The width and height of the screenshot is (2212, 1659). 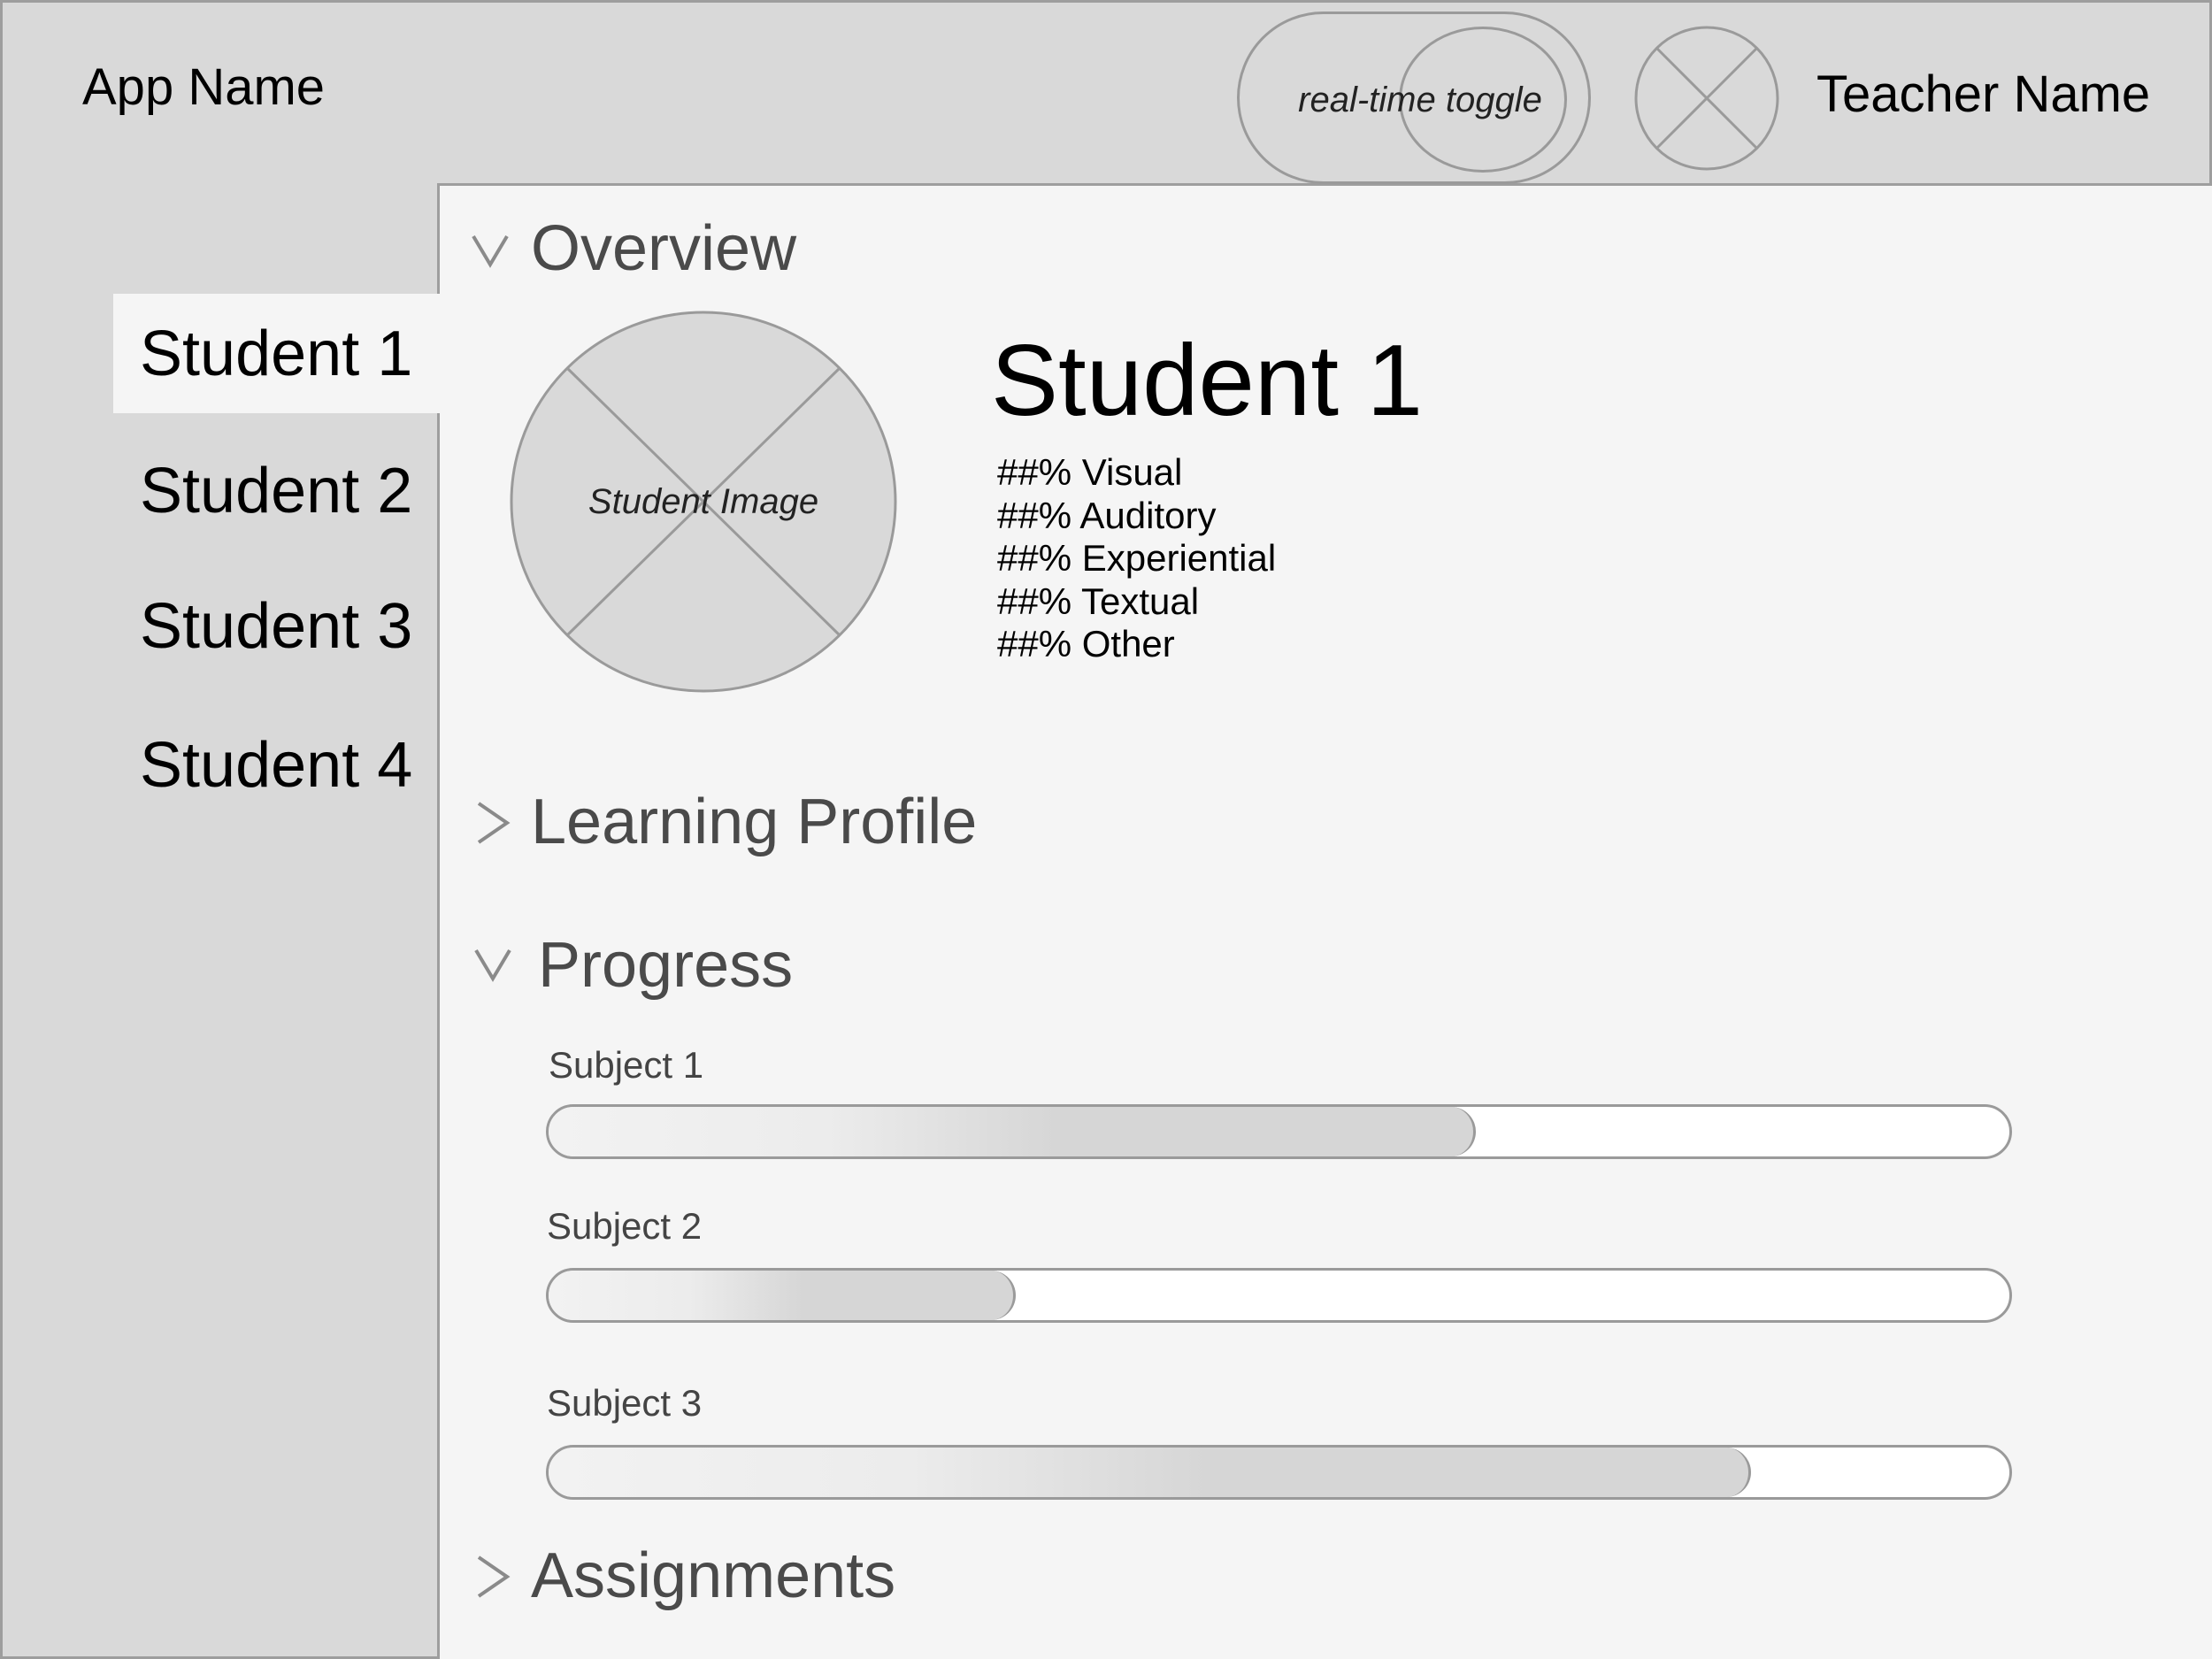 I want to click on sidebar-item-student-3: Student 3, so click(x=278, y=626).